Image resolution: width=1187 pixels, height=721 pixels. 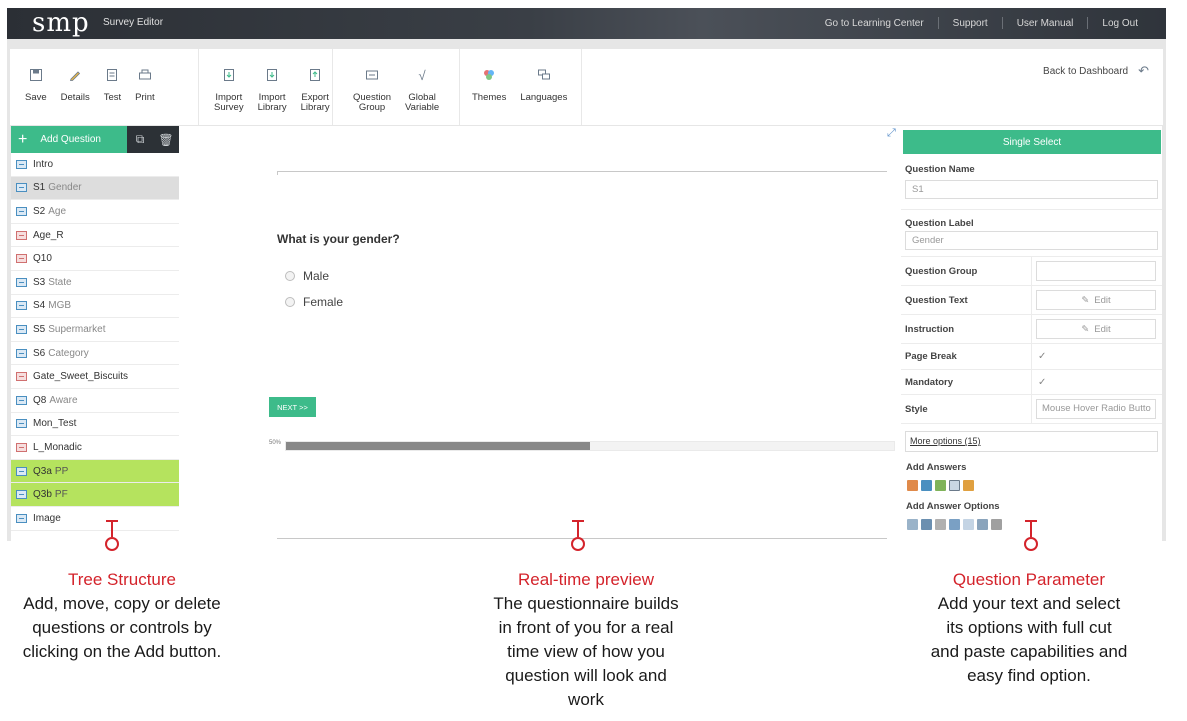 I want to click on languages-icon, so click(x=544, y=75).